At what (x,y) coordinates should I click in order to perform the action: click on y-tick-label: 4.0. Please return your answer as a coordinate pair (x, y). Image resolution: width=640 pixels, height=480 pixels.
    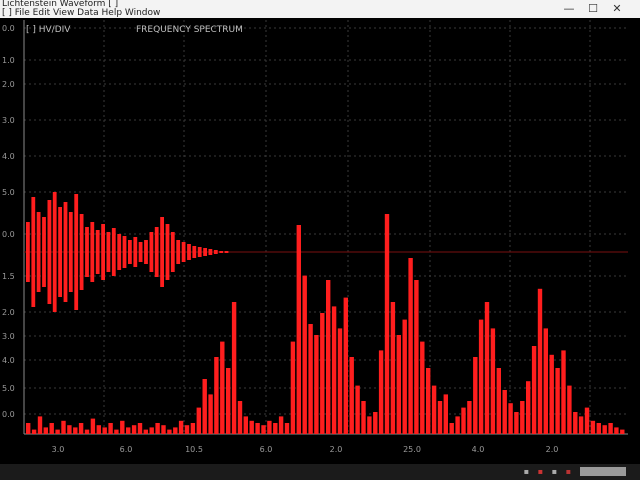
    Looking at the image, I should click on (8, 360).